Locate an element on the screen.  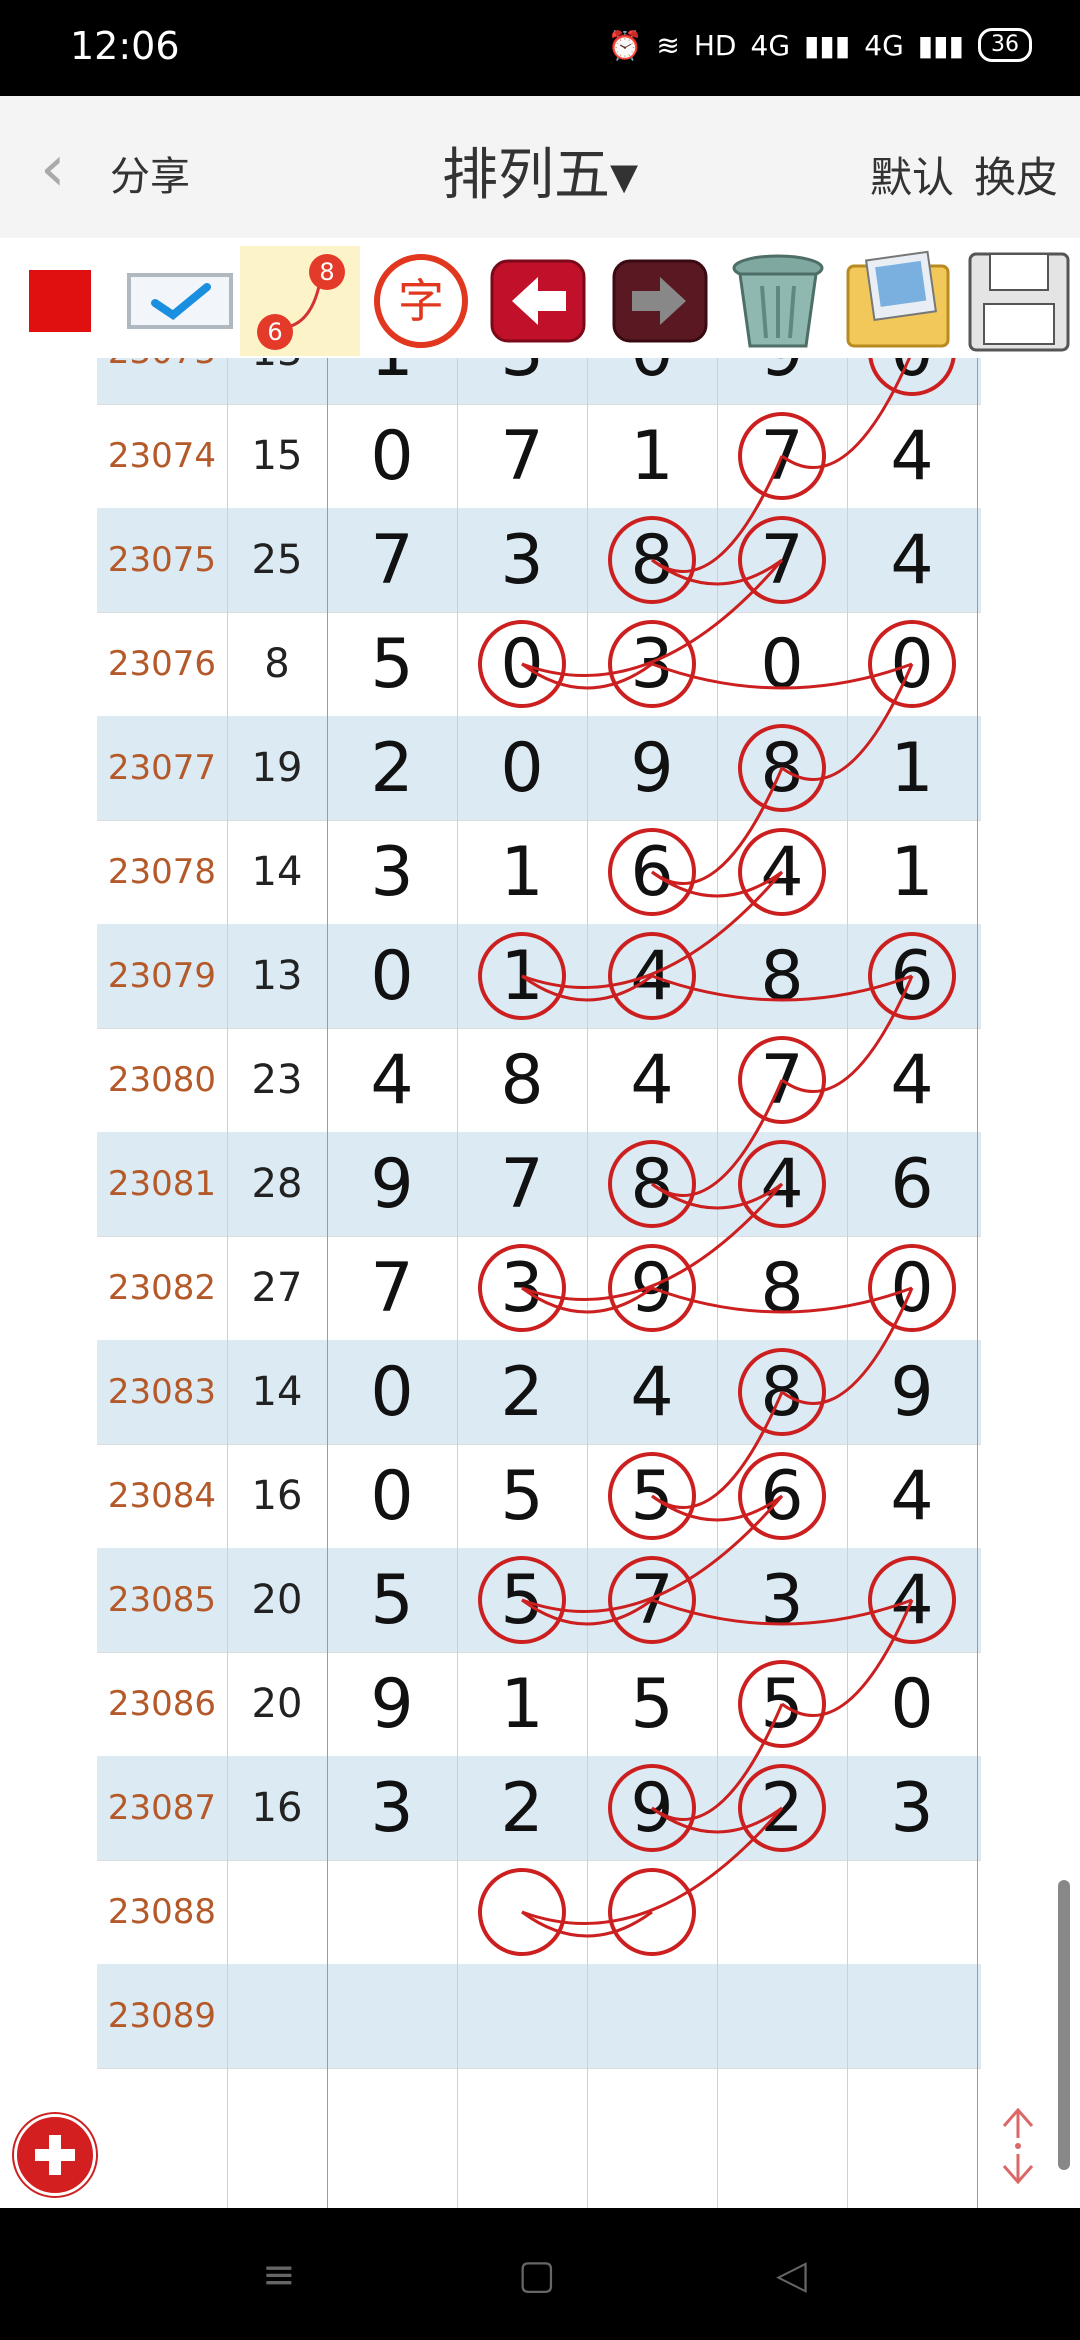
table-row: 23086 20 9 1 5 5 0 is located at coordinates (539, 1705).